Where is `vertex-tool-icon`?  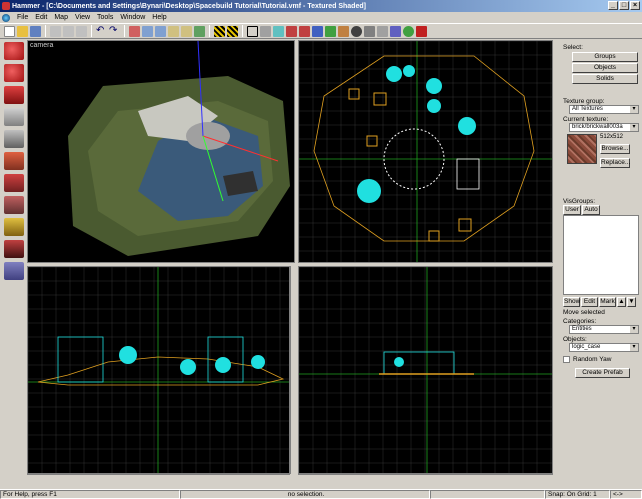
vertex-tool-icon is located at coordinates (278, 31).